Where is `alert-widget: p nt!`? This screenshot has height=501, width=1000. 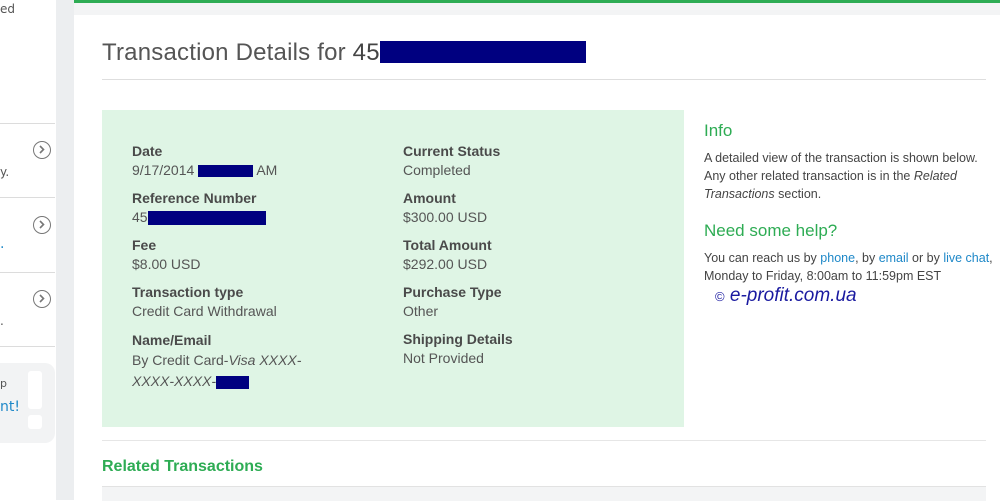
alert-widget: p nt! is located at coordinates (27, 403).